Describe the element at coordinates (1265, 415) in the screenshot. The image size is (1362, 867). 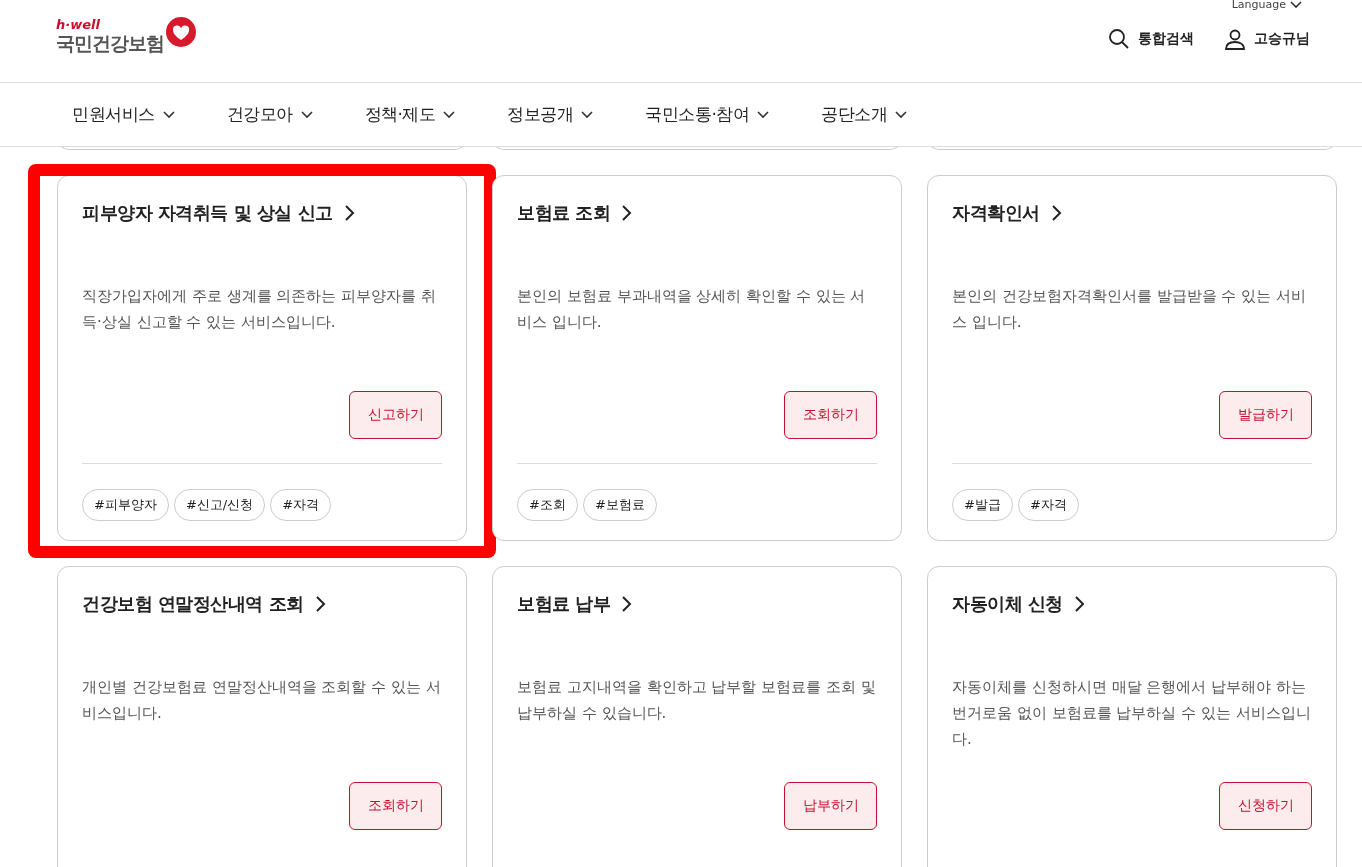
I see `action-button: 발급하기` at that location.